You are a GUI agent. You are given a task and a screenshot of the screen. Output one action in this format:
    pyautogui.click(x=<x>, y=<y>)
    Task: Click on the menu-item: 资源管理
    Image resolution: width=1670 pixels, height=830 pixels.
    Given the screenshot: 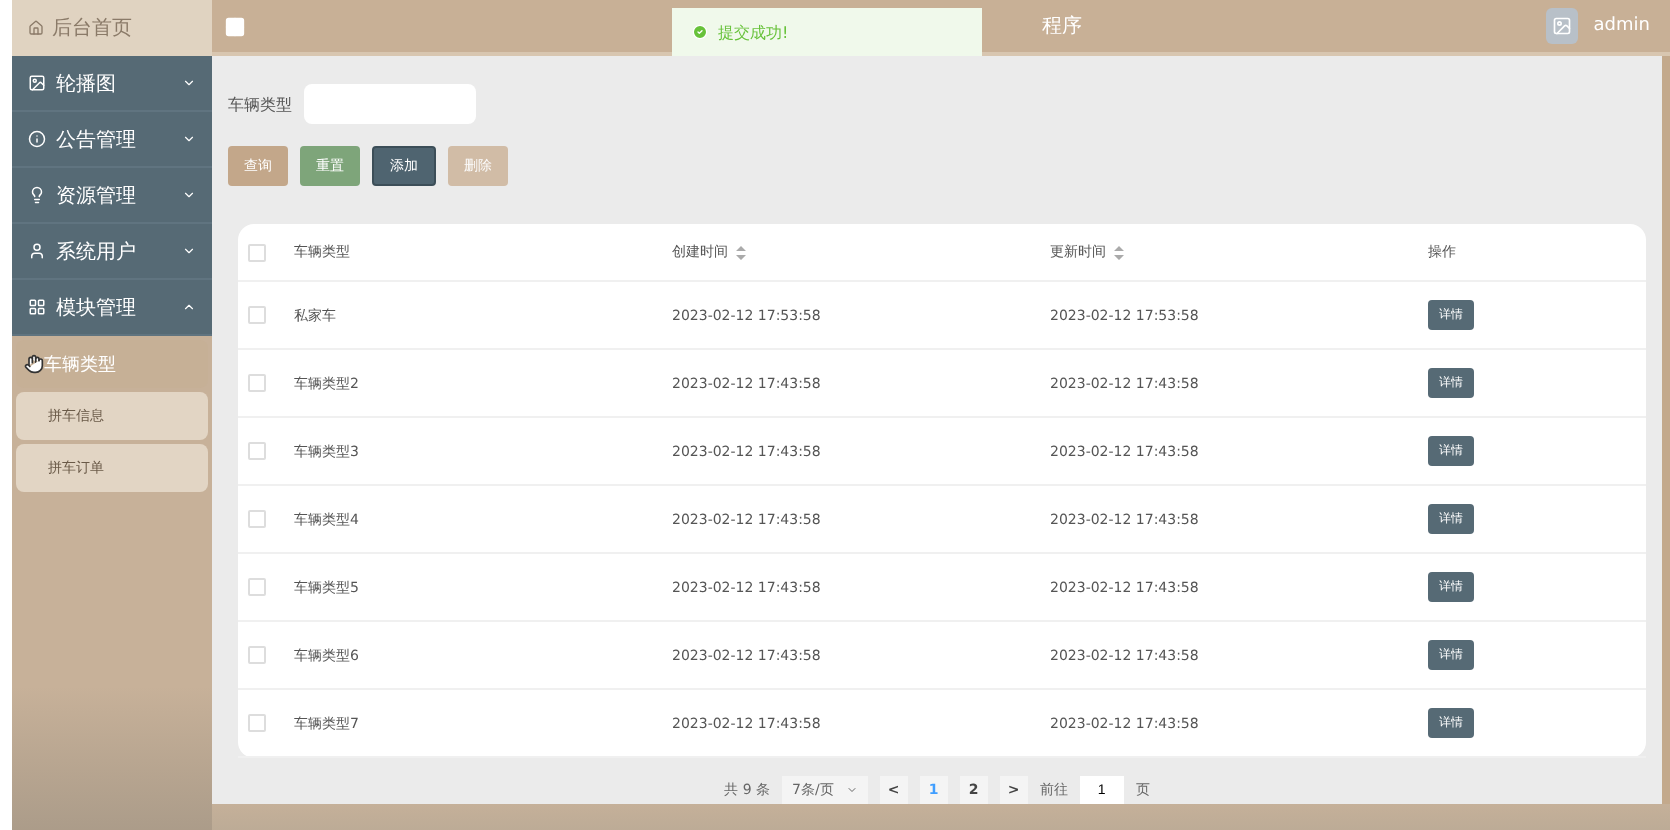 What is the action you would take?
    pyautogui.click(x=112, y=196)
    